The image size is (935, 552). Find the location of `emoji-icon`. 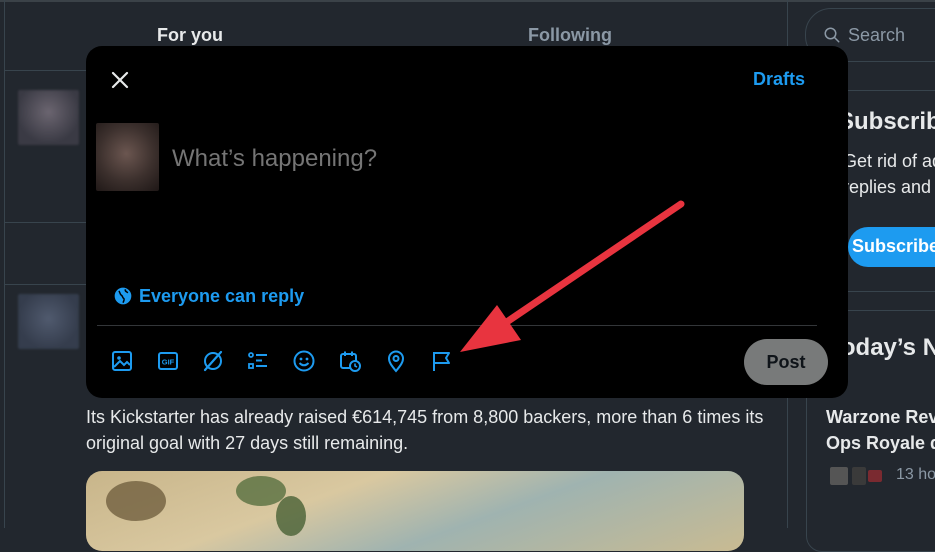

emoji-icon is located at coordinates (304, 361).